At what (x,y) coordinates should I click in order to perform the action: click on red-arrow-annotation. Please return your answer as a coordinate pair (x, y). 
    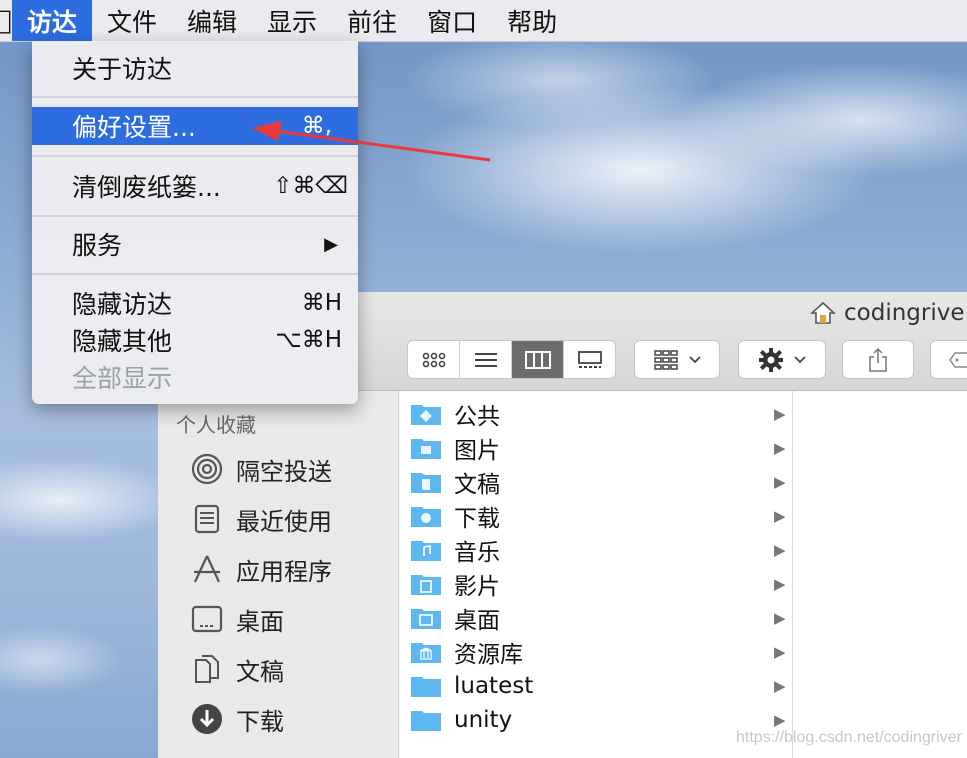
    Looking at the image, I should click on (371, 141).